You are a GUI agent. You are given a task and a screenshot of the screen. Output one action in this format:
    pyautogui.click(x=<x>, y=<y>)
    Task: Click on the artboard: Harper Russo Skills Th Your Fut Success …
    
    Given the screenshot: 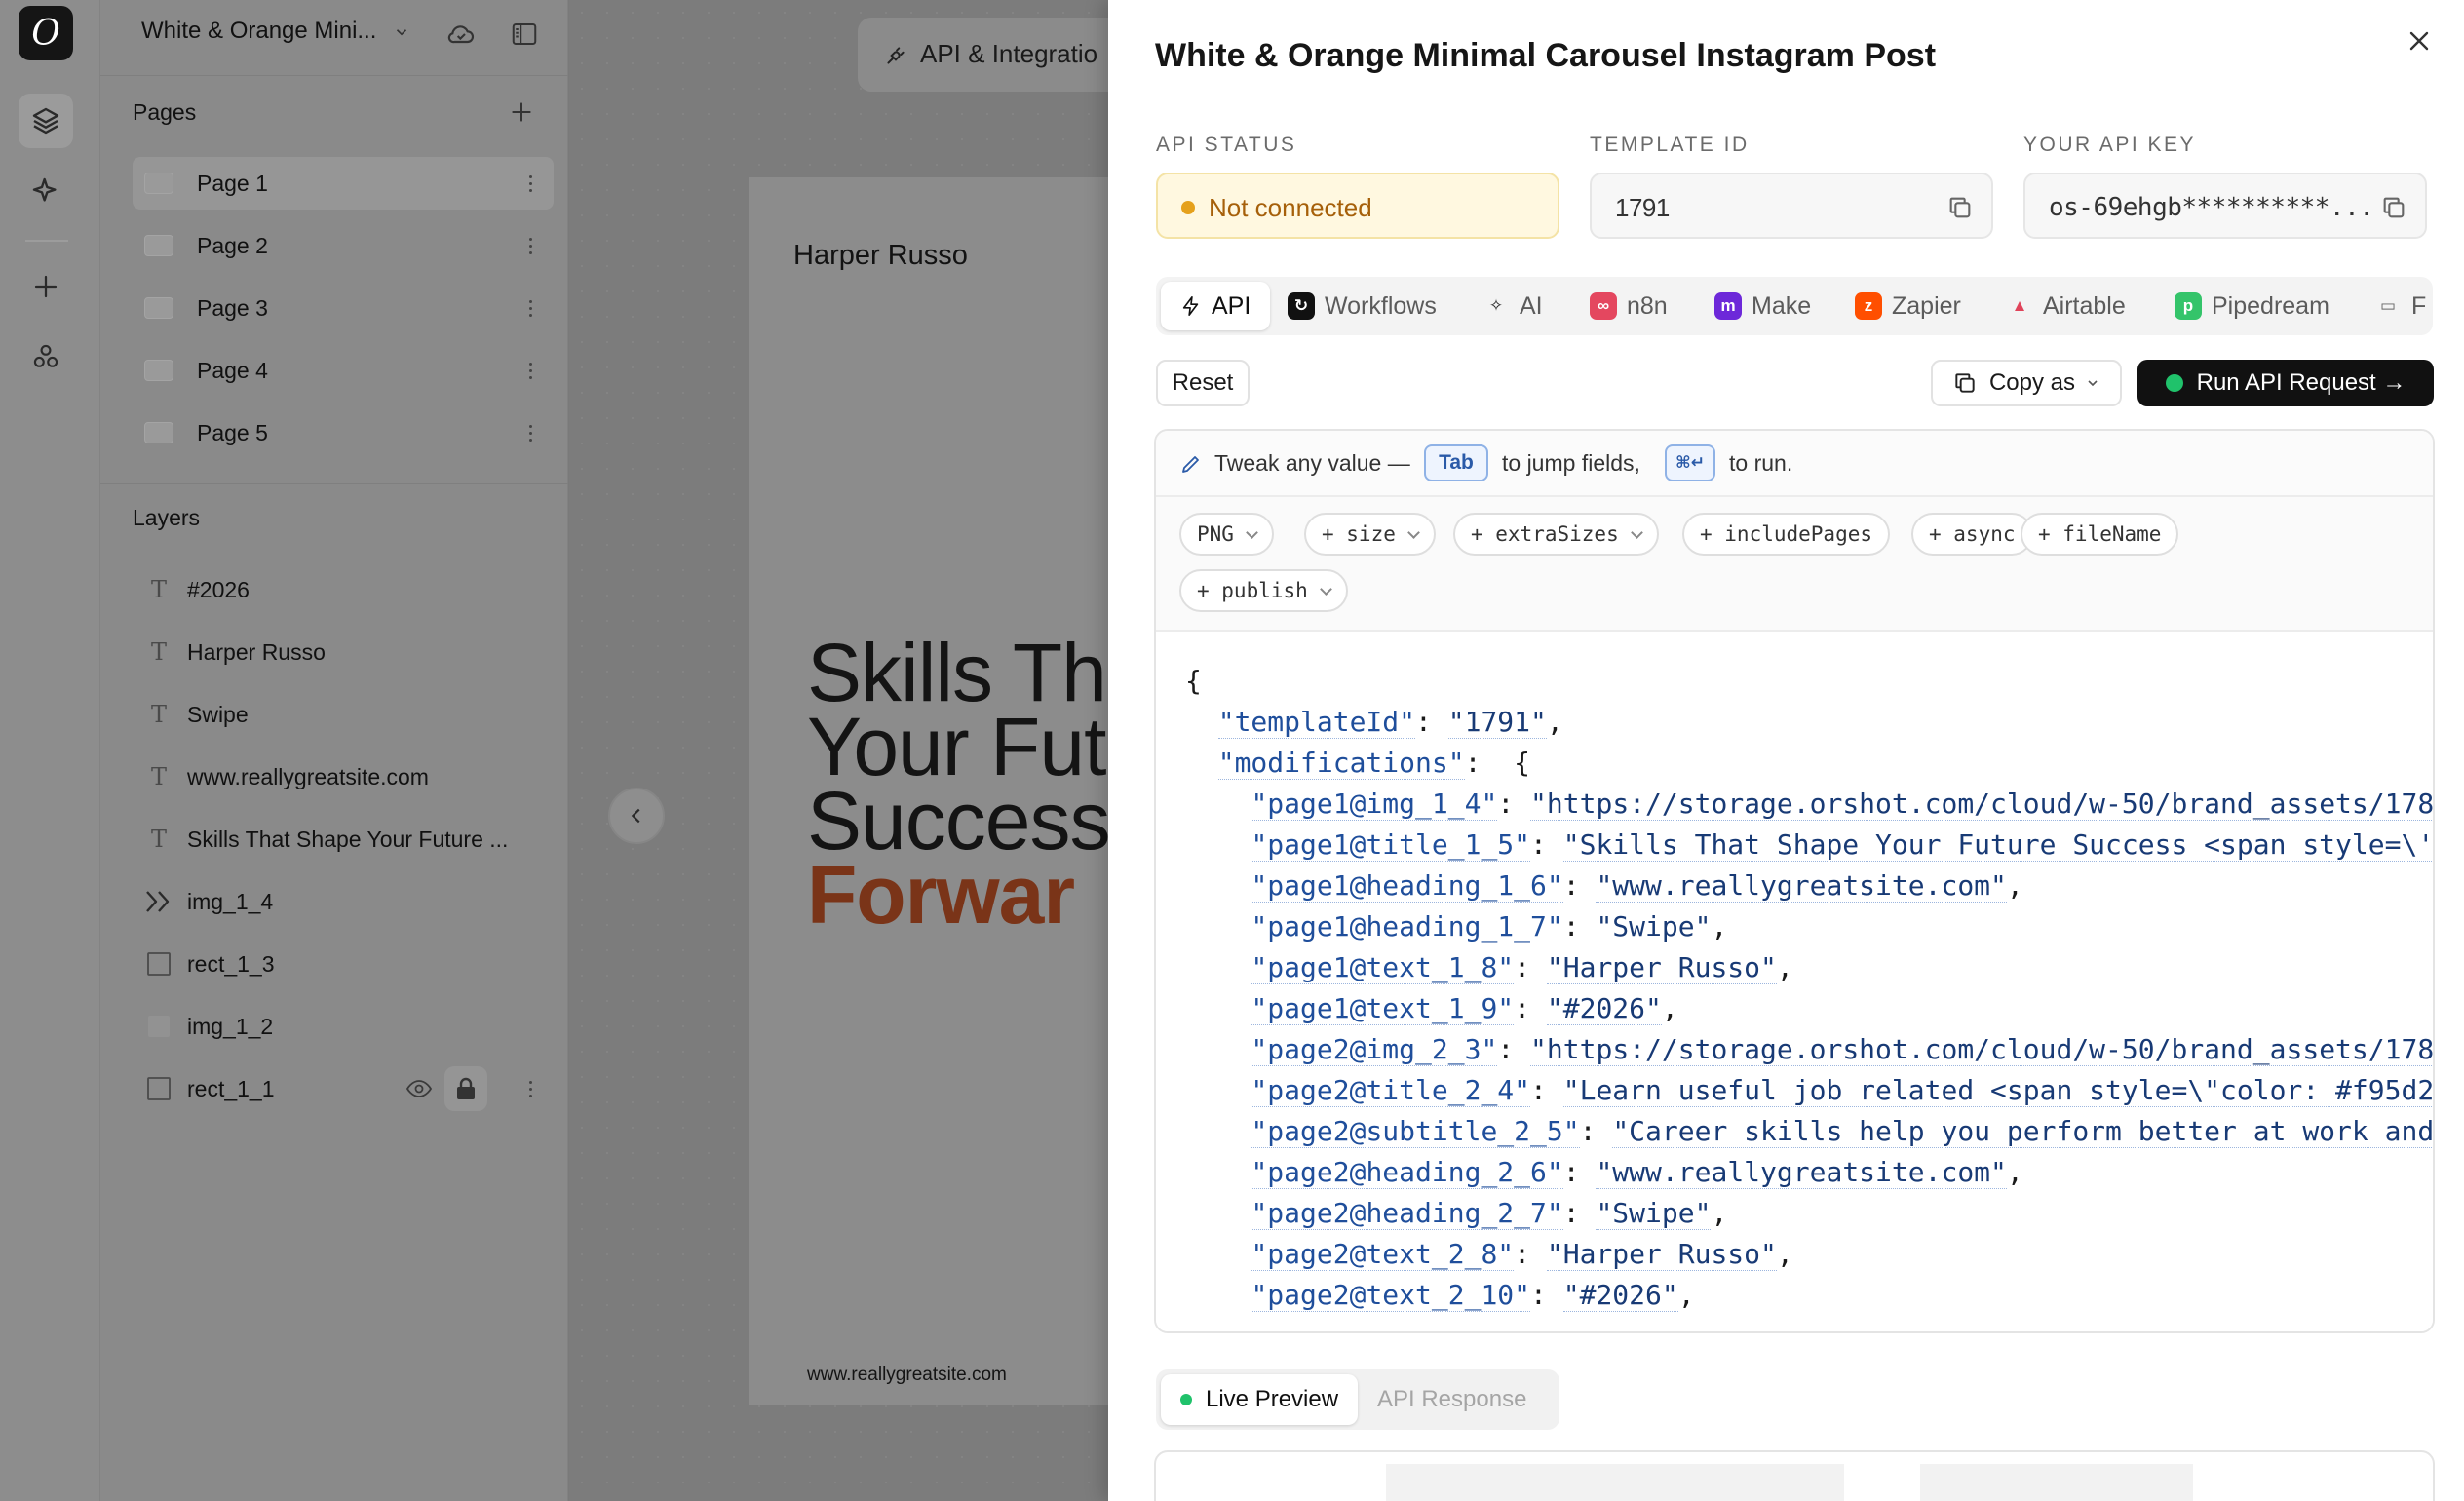 What is the action you would take?
    pyautogui.click(x=943, y=791)
    